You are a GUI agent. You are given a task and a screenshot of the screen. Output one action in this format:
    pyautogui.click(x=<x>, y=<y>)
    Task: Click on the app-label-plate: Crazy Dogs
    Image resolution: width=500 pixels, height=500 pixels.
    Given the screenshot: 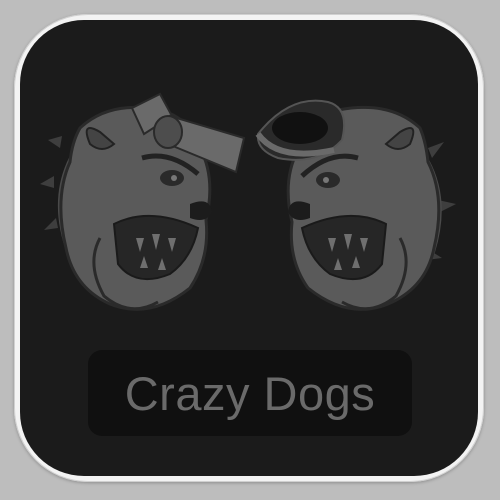 What is the action you would take?
    pyautogui.click(x=250, y=393)
    